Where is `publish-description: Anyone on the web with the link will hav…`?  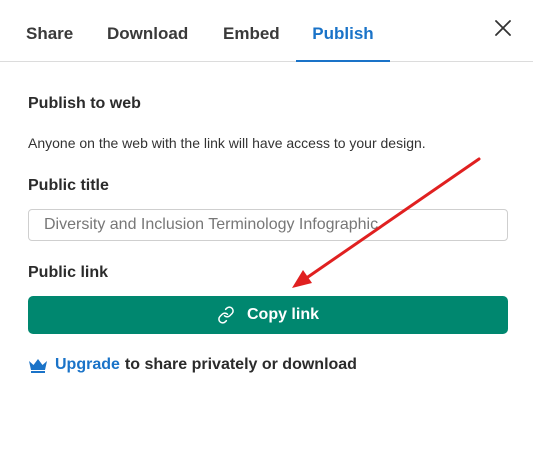
publish-description: Anyone on the web with the link will hav… is located at coordinates (227, 143).